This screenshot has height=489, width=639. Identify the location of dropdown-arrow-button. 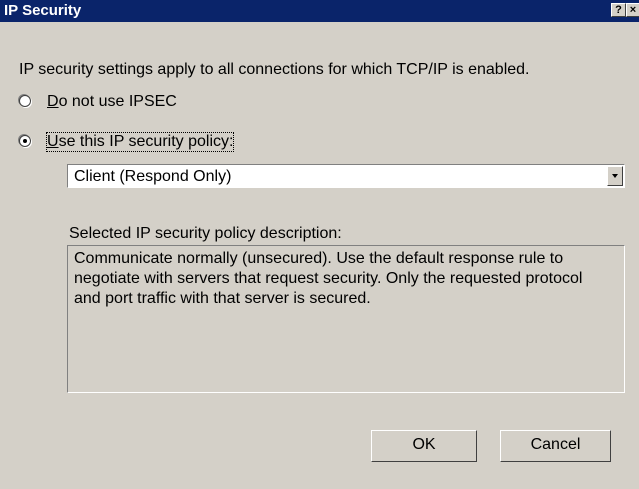
(615, 176).